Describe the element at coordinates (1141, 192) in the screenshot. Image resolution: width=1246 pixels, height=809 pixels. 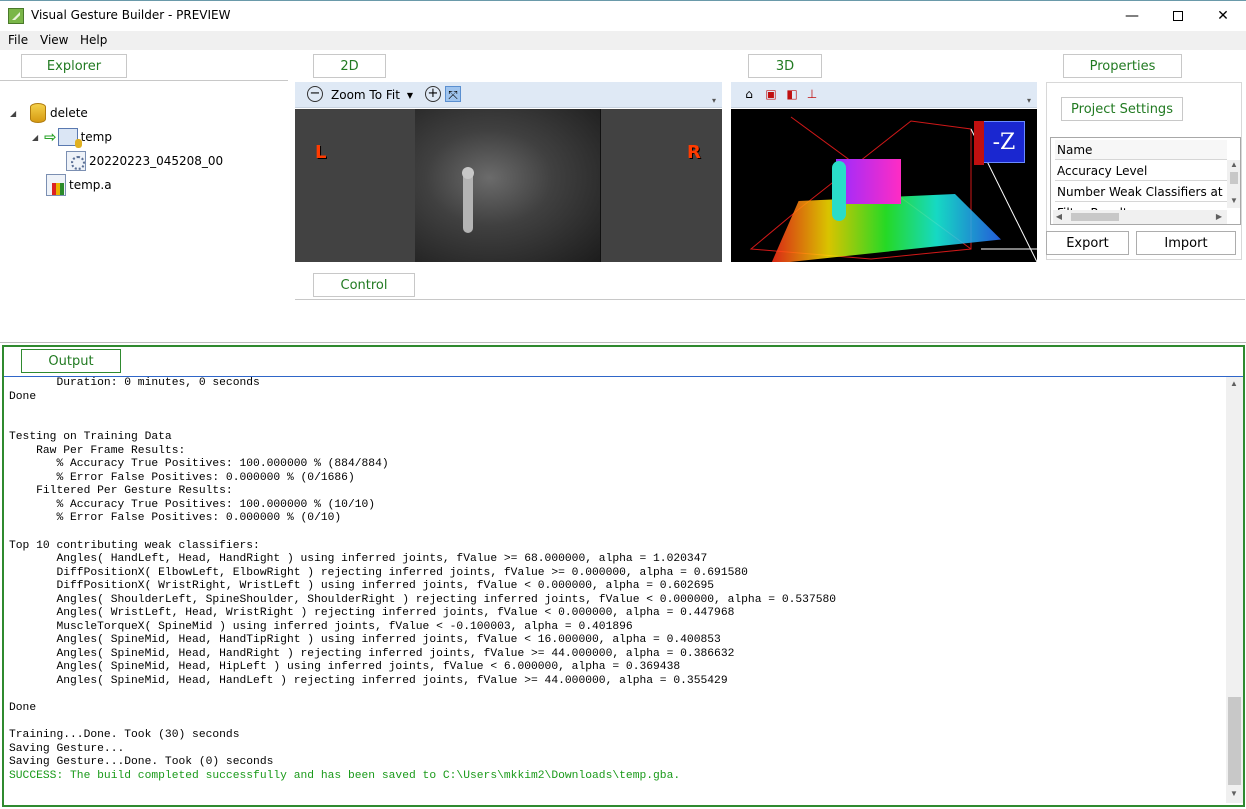
I see `grid-row-weak-classifiers: Number Weak Classifiers at Ru` at that location.